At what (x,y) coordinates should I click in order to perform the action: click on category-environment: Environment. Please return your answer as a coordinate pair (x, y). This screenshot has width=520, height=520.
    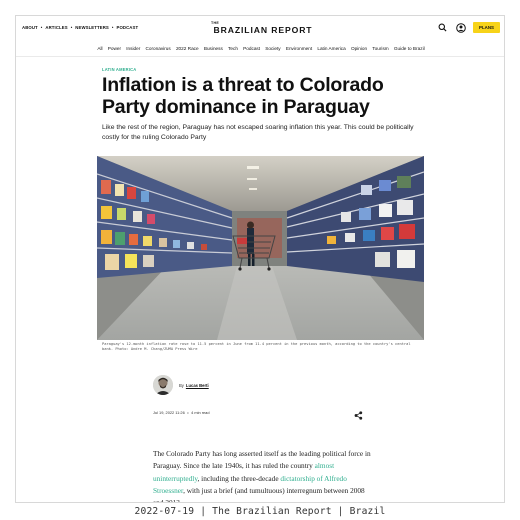
    Looking at the image, I should click on (299, 48).